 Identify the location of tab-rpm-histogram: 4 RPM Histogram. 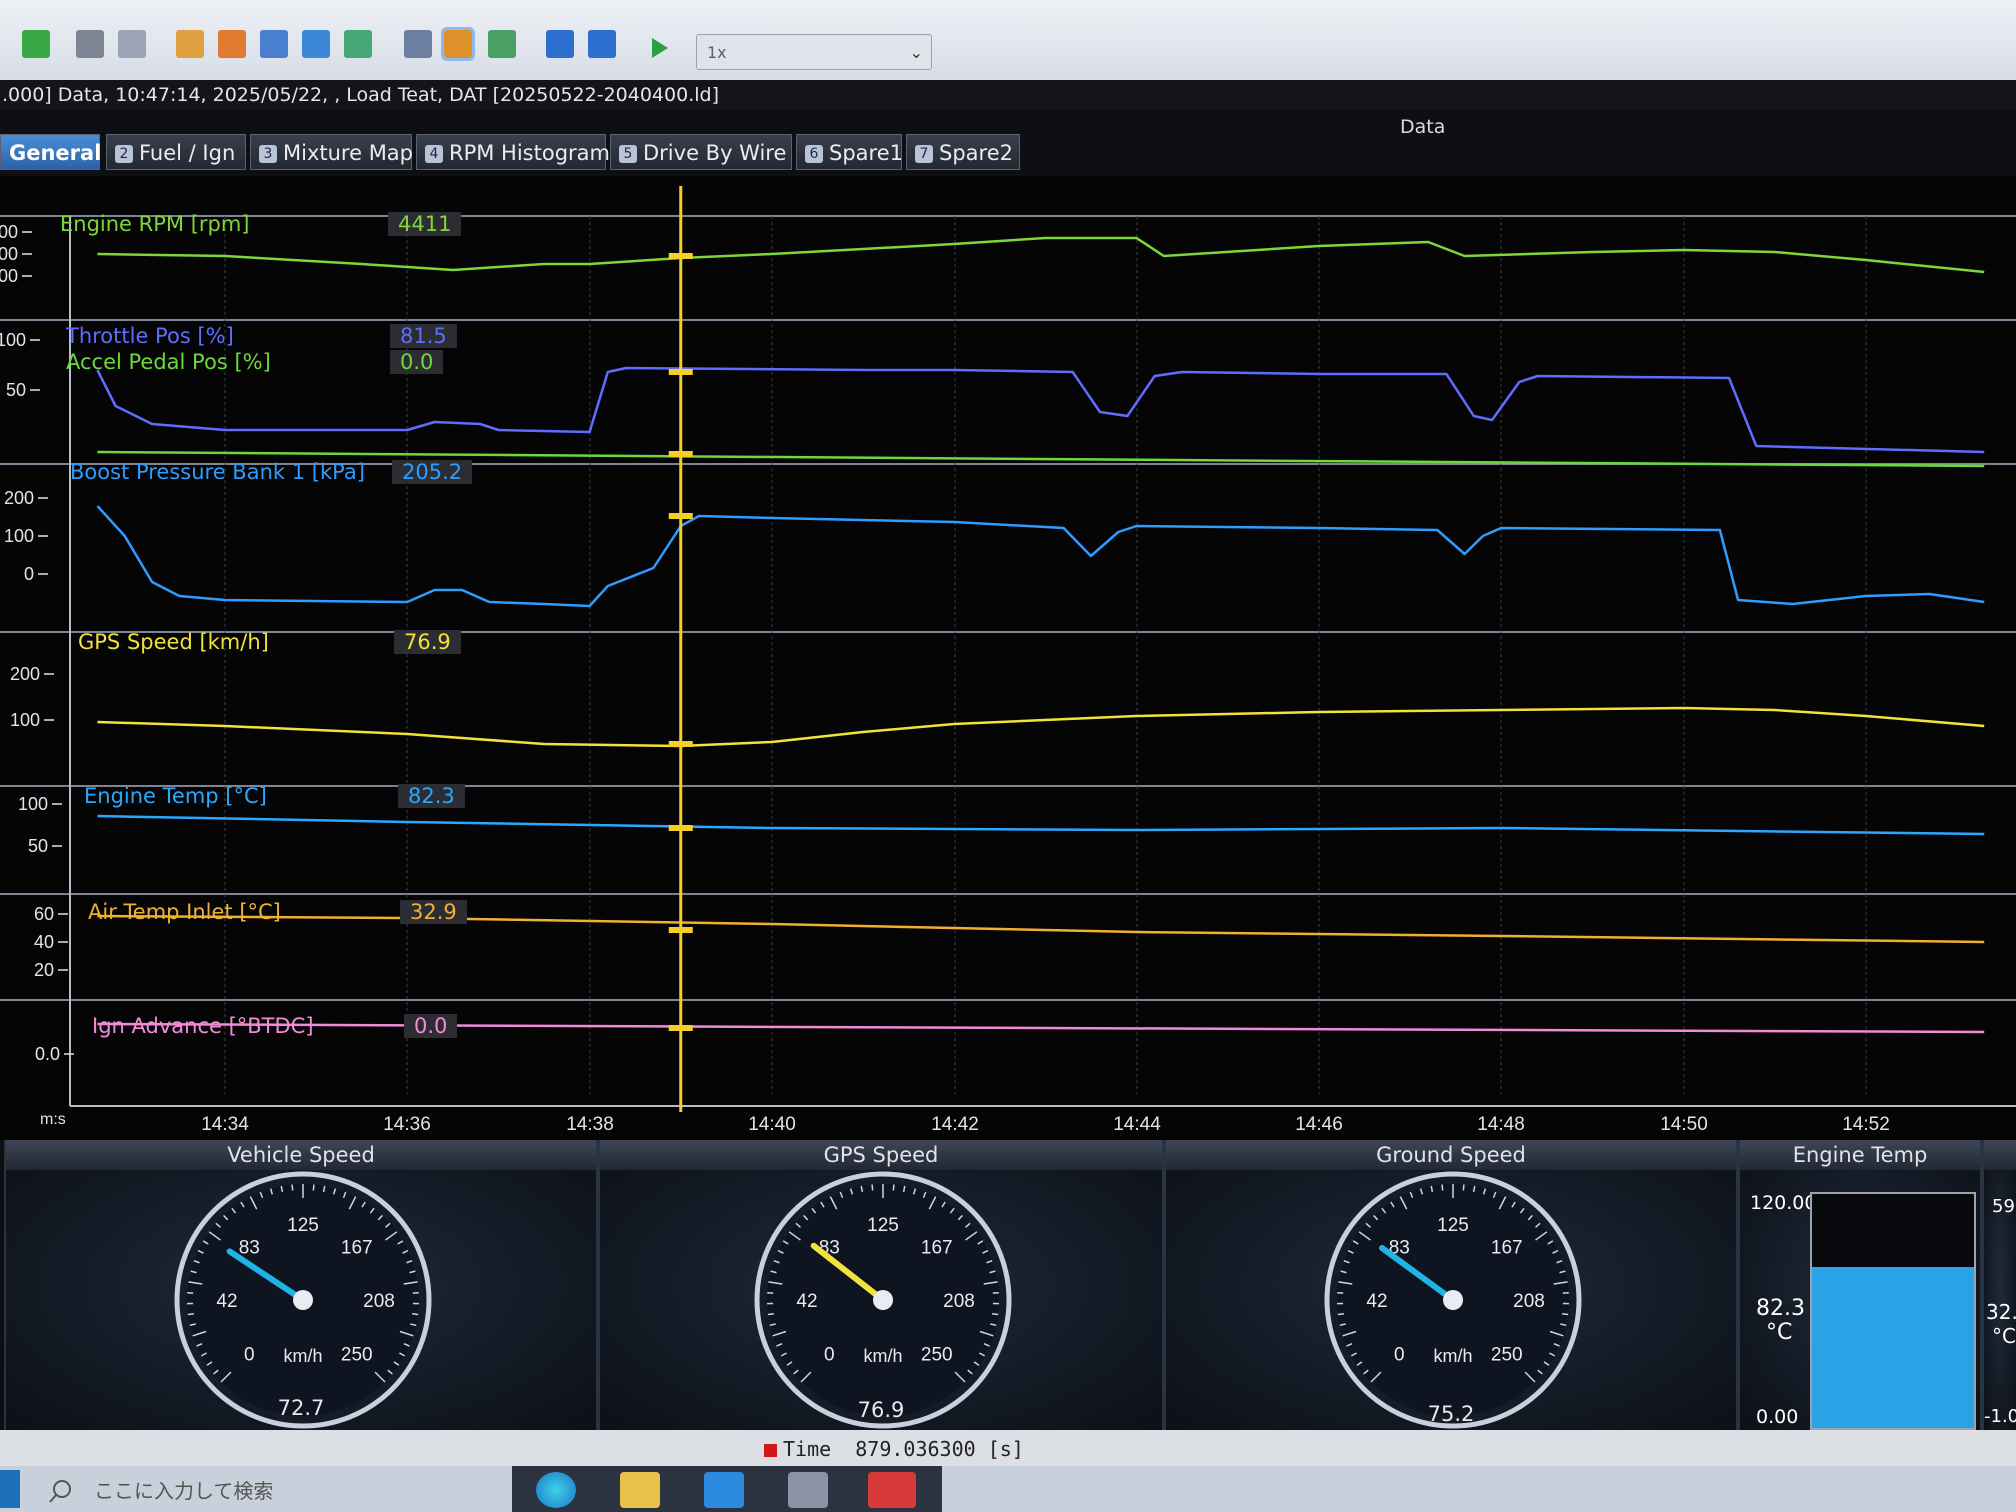
(513, 152).